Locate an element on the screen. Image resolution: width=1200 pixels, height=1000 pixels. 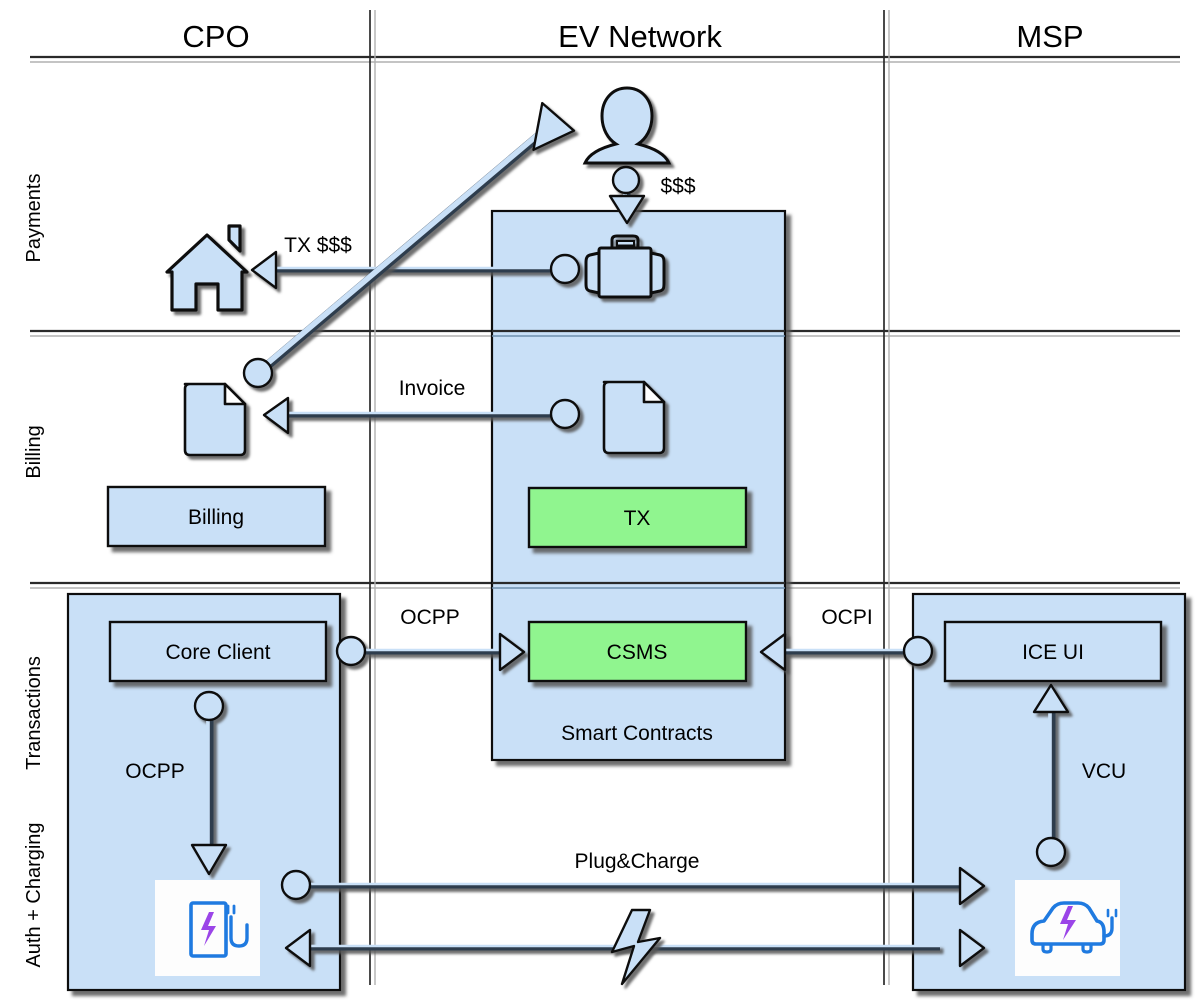
column-header-cpo: CPO is located at coordinates (215, 36).